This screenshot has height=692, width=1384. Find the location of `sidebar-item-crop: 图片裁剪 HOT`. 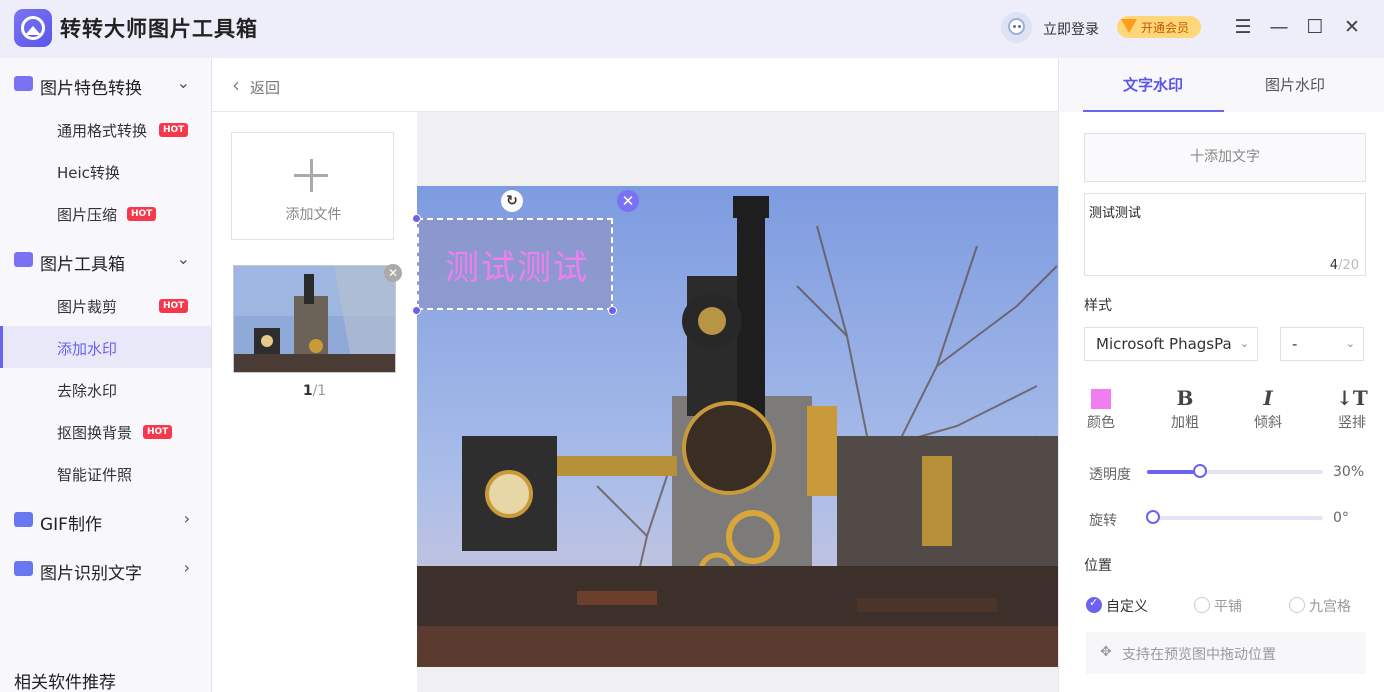

sidebar-item-crop: 图片裁剪 HOT is located at coordinates (105, 305).